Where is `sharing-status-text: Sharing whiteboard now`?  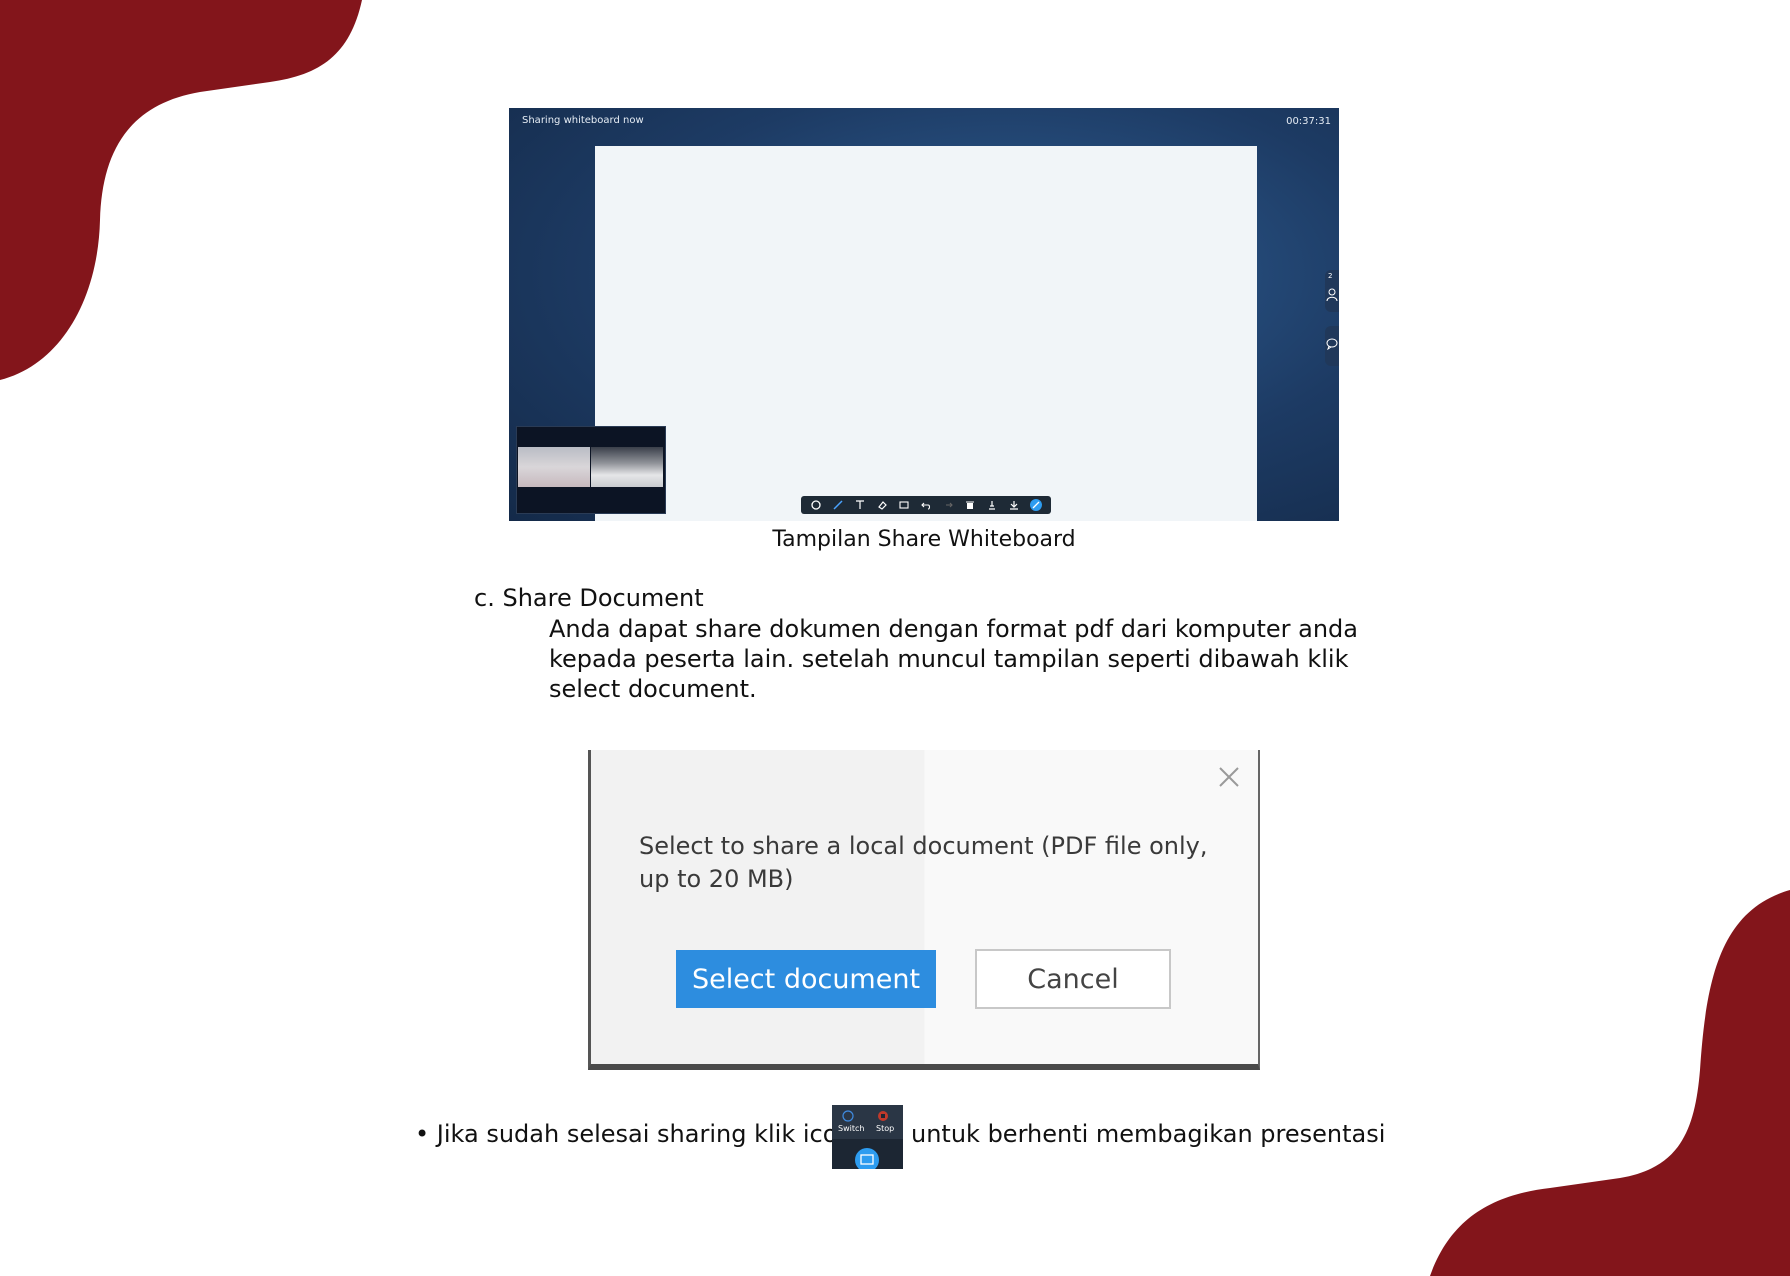
sharing-status-text: Sharing whiteboard now is located at coordinates (583, 120).